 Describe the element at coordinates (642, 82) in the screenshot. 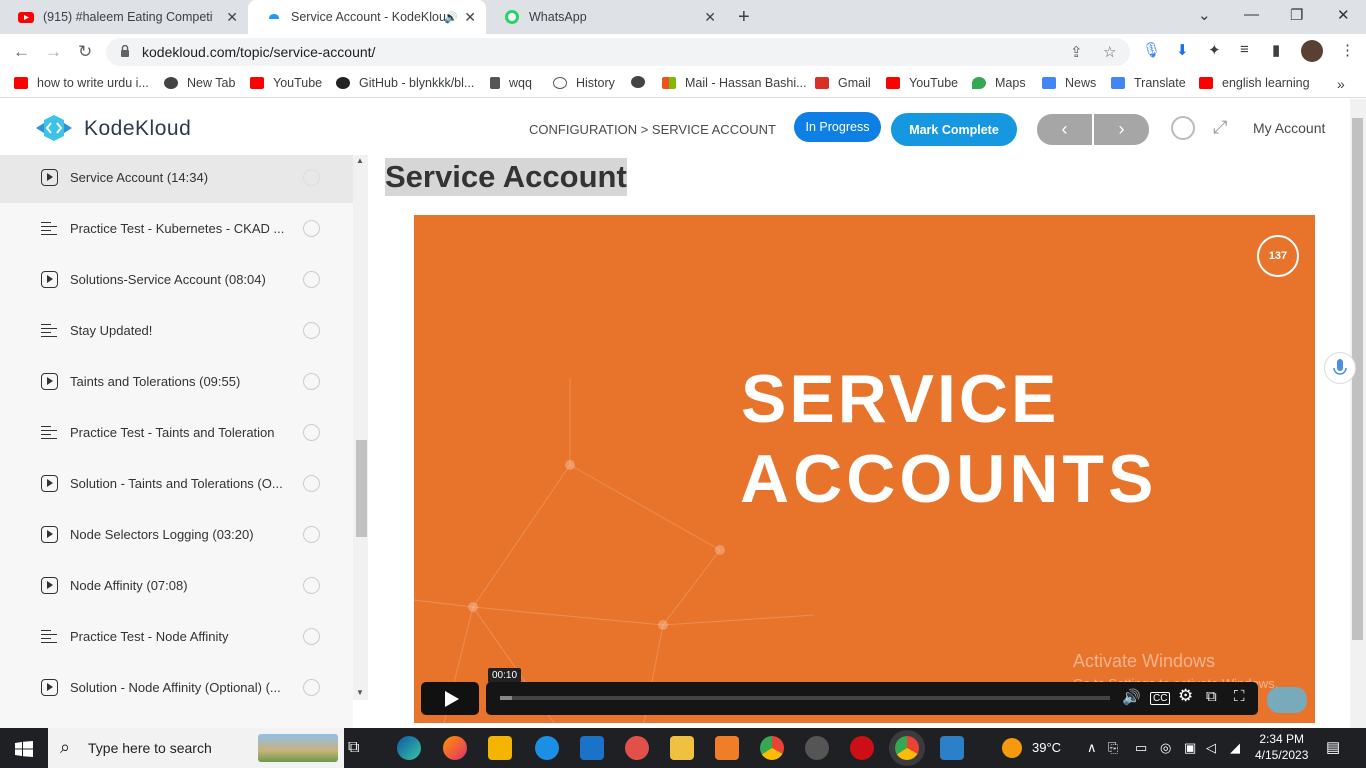

I see `bookmark-item` at that location.